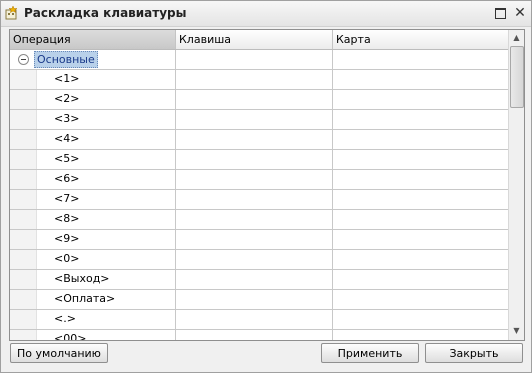 The height and width of the screenshot is (373, 532). I want to click on table-row: <5>, so click(259, 160).